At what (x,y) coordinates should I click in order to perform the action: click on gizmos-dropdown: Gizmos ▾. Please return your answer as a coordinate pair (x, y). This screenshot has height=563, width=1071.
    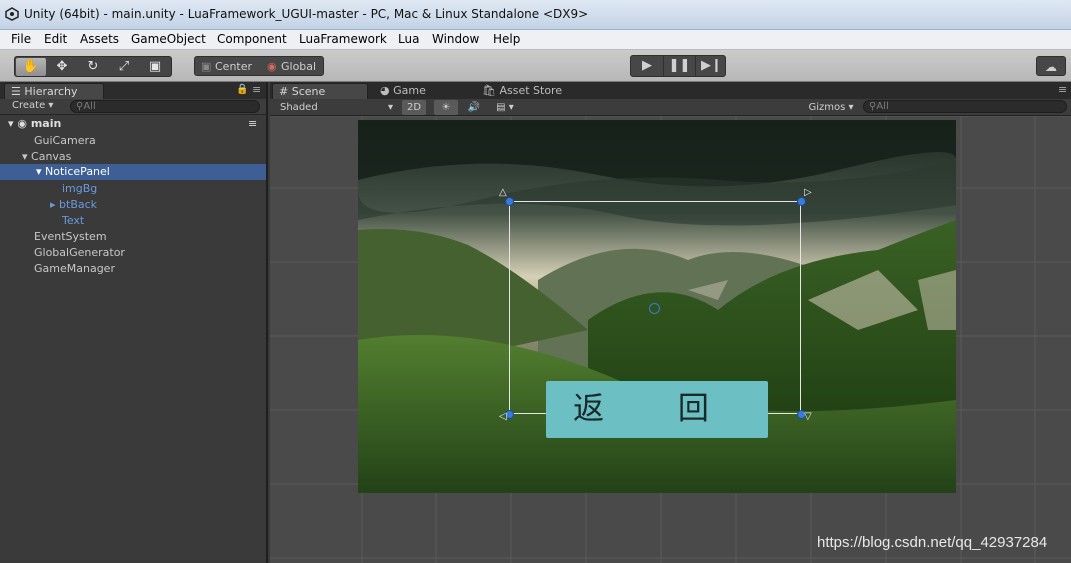
    Looking at the image, I should click on (831, 107).